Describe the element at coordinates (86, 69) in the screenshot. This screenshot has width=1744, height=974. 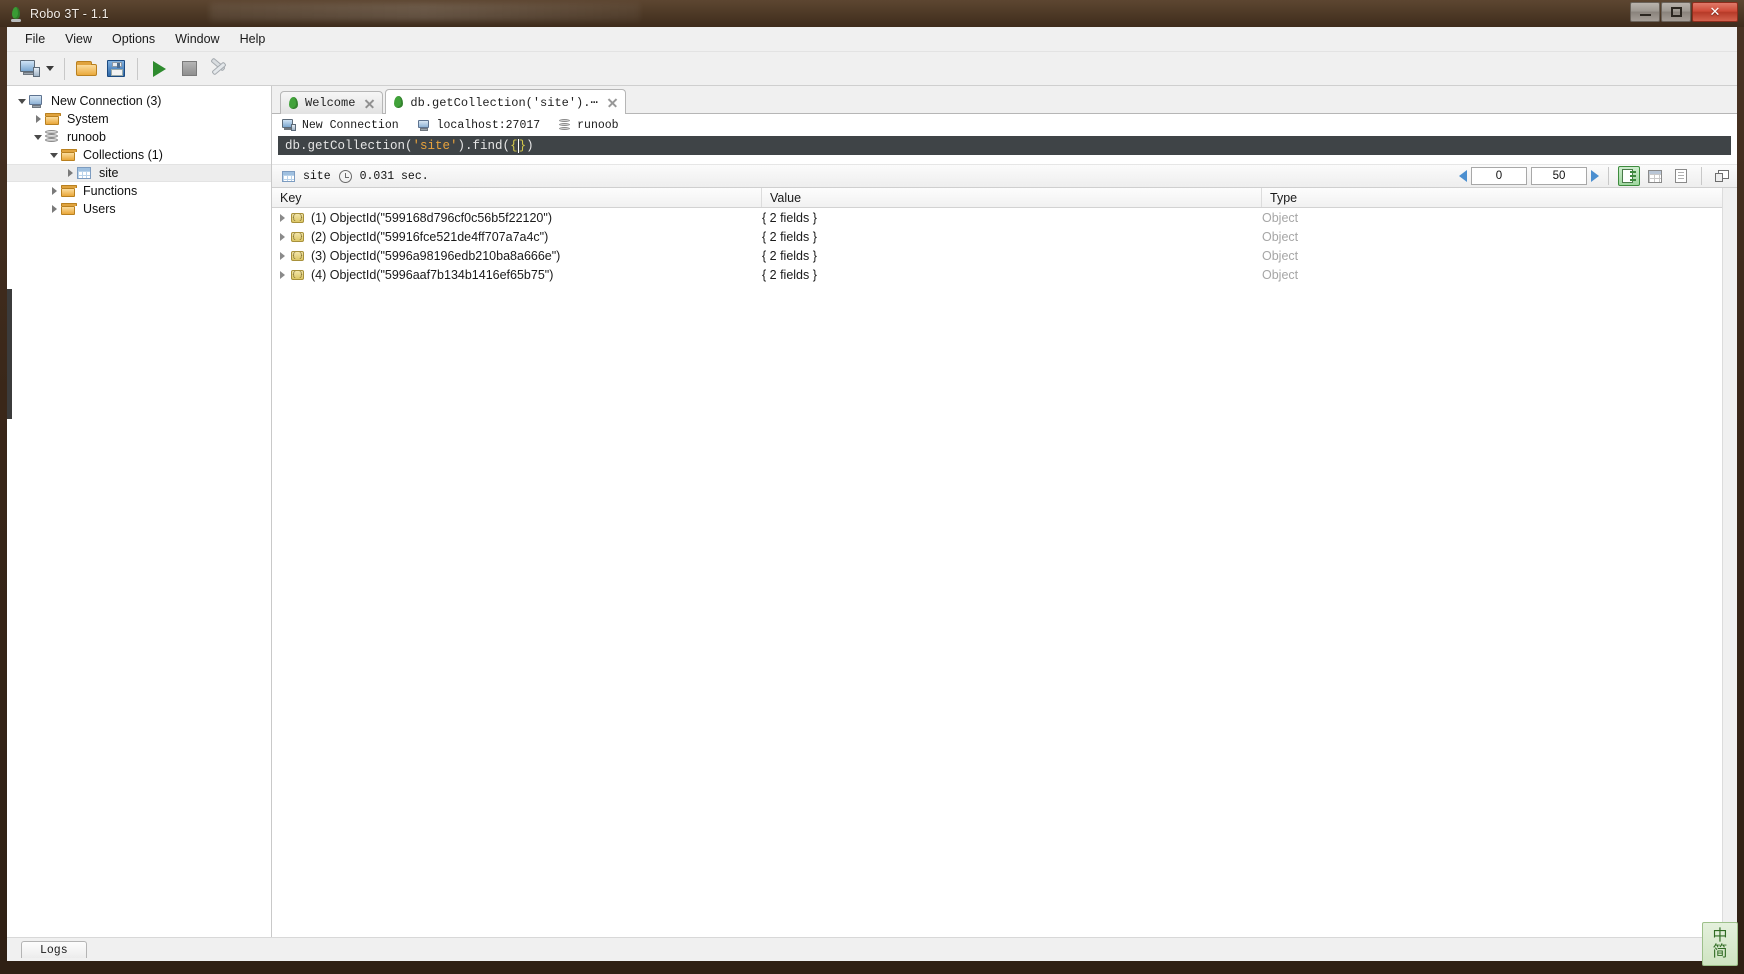
I see `open-script-button` at that location.